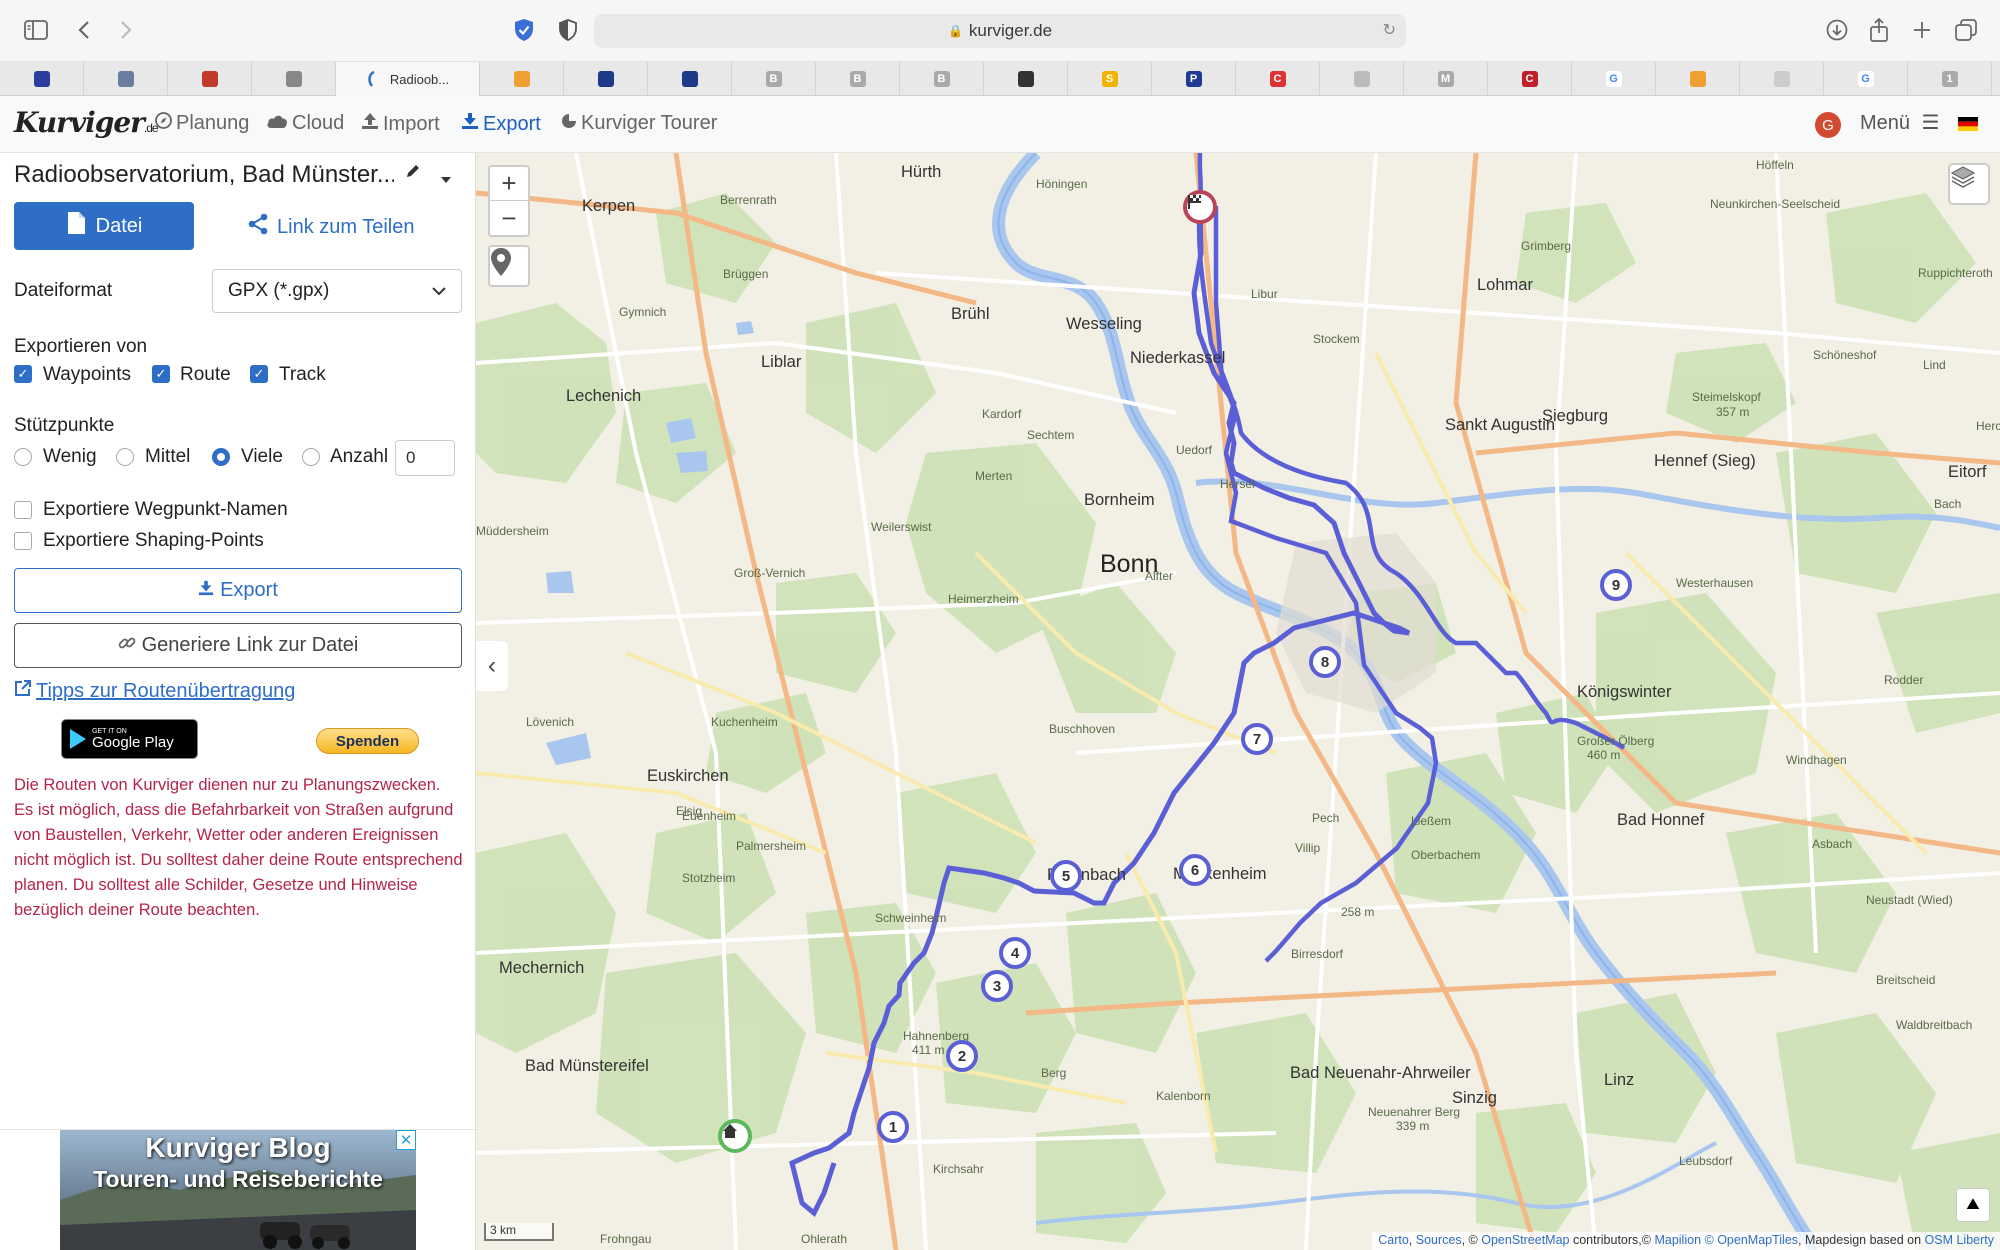  I want to click on tab-16: M, so click(1446, 79).